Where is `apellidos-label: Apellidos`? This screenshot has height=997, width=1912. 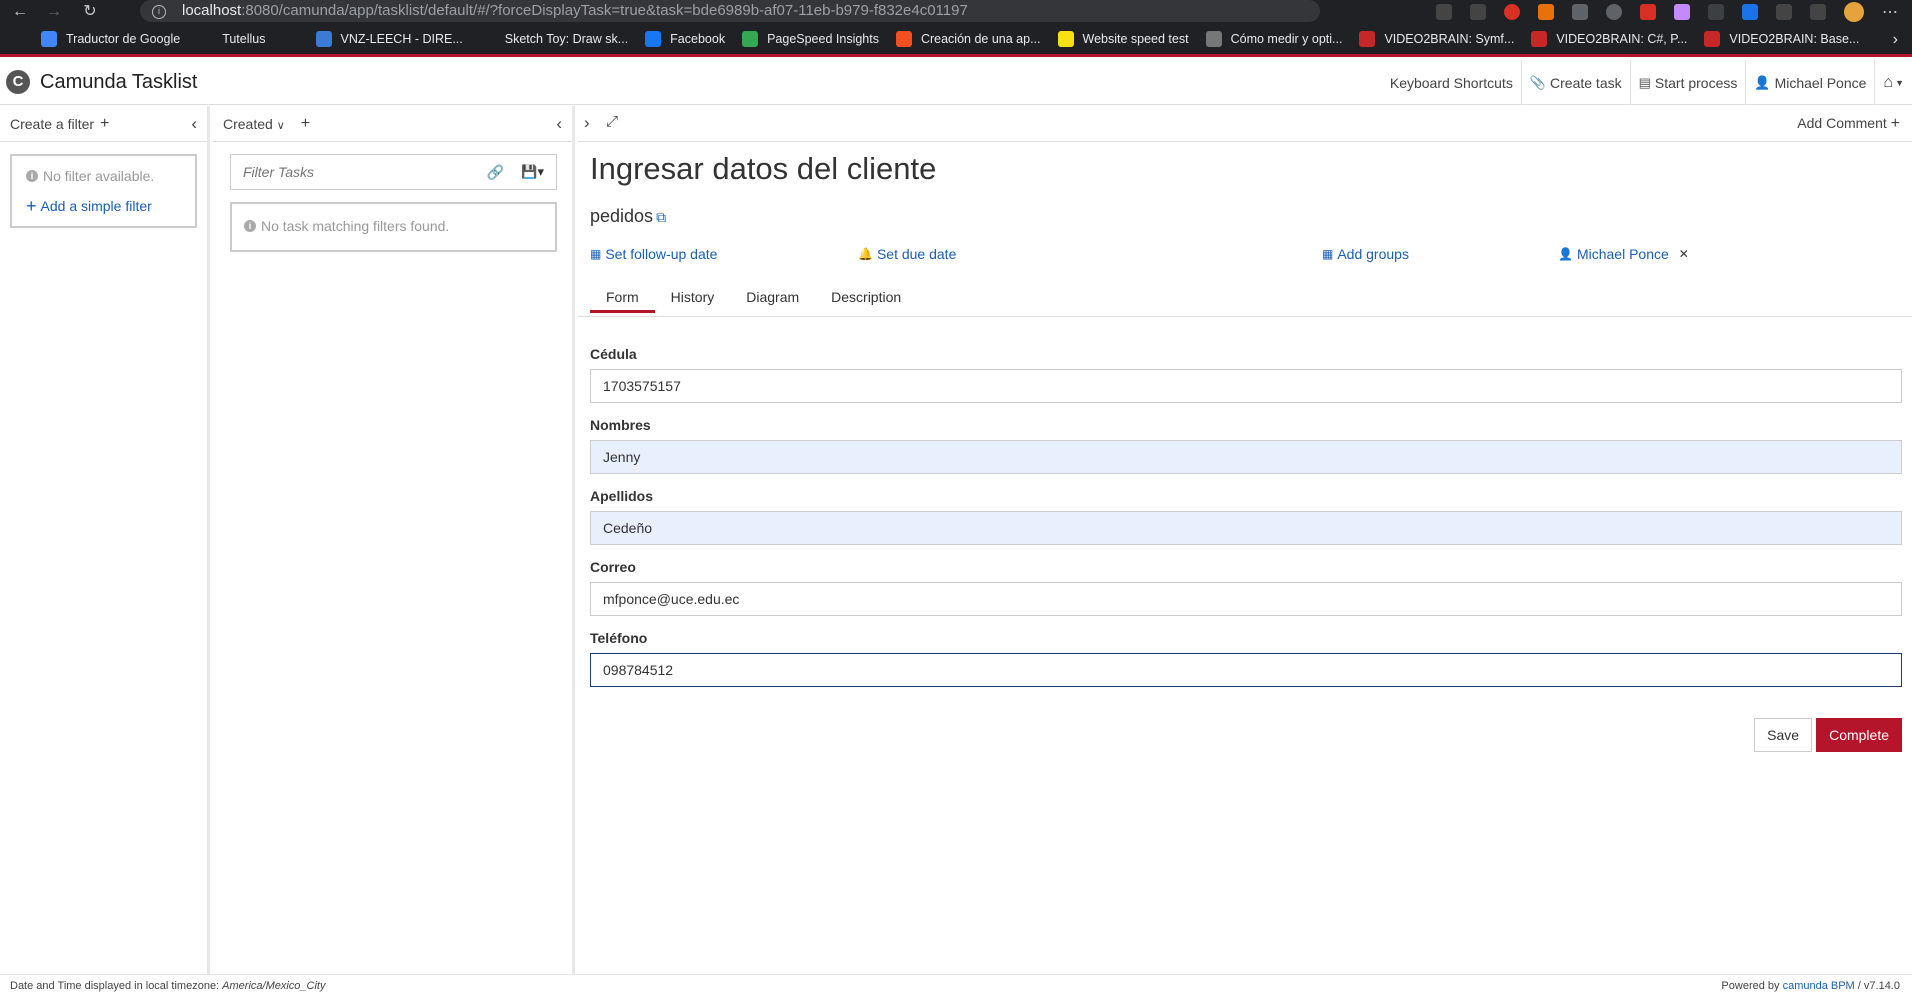 apellidos-label: Apellidos is located at coordinates (622, 496).